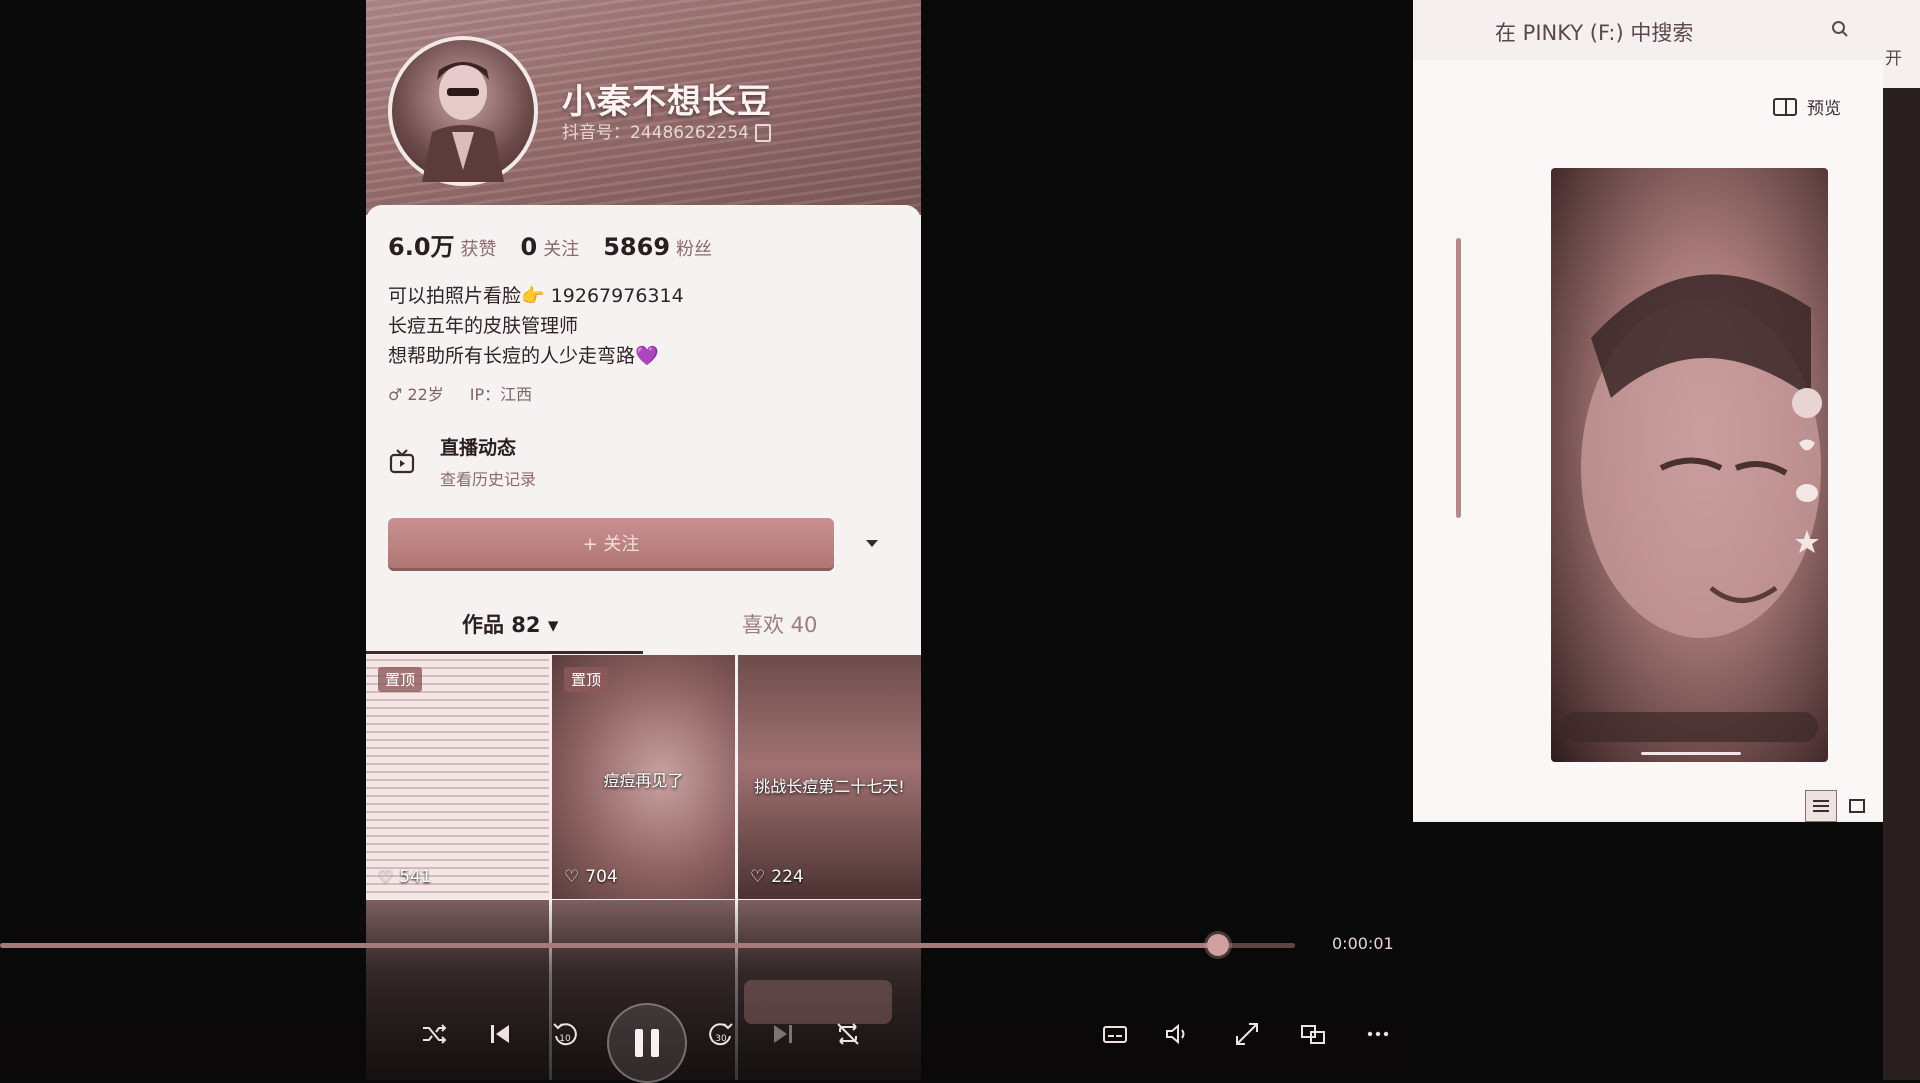 The width and height of the screenshot is (1920, 1083). I want to click on video-caption: 挑战长痘第二十七天!, so click(829, 786).